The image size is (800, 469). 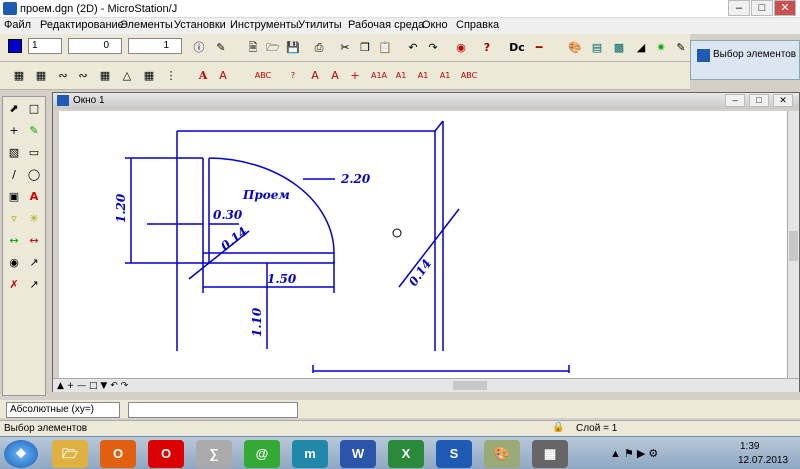 I want to click on menu-edit: Редактирование, so click(x=82, y=25).